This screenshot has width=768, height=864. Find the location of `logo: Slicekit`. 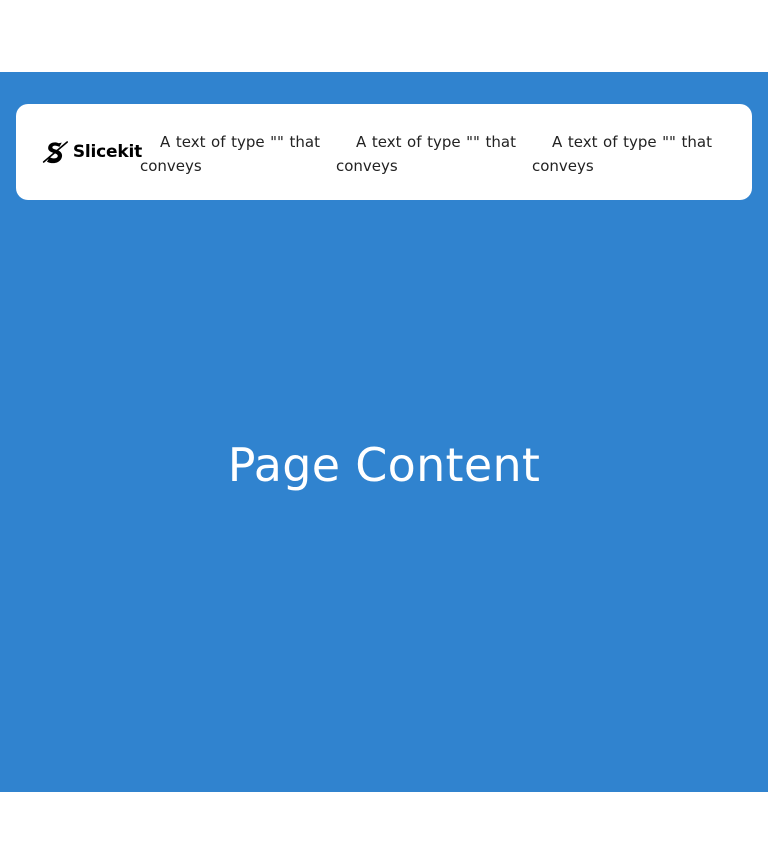

logo: Slicekit is located at coordinates (91, 152).